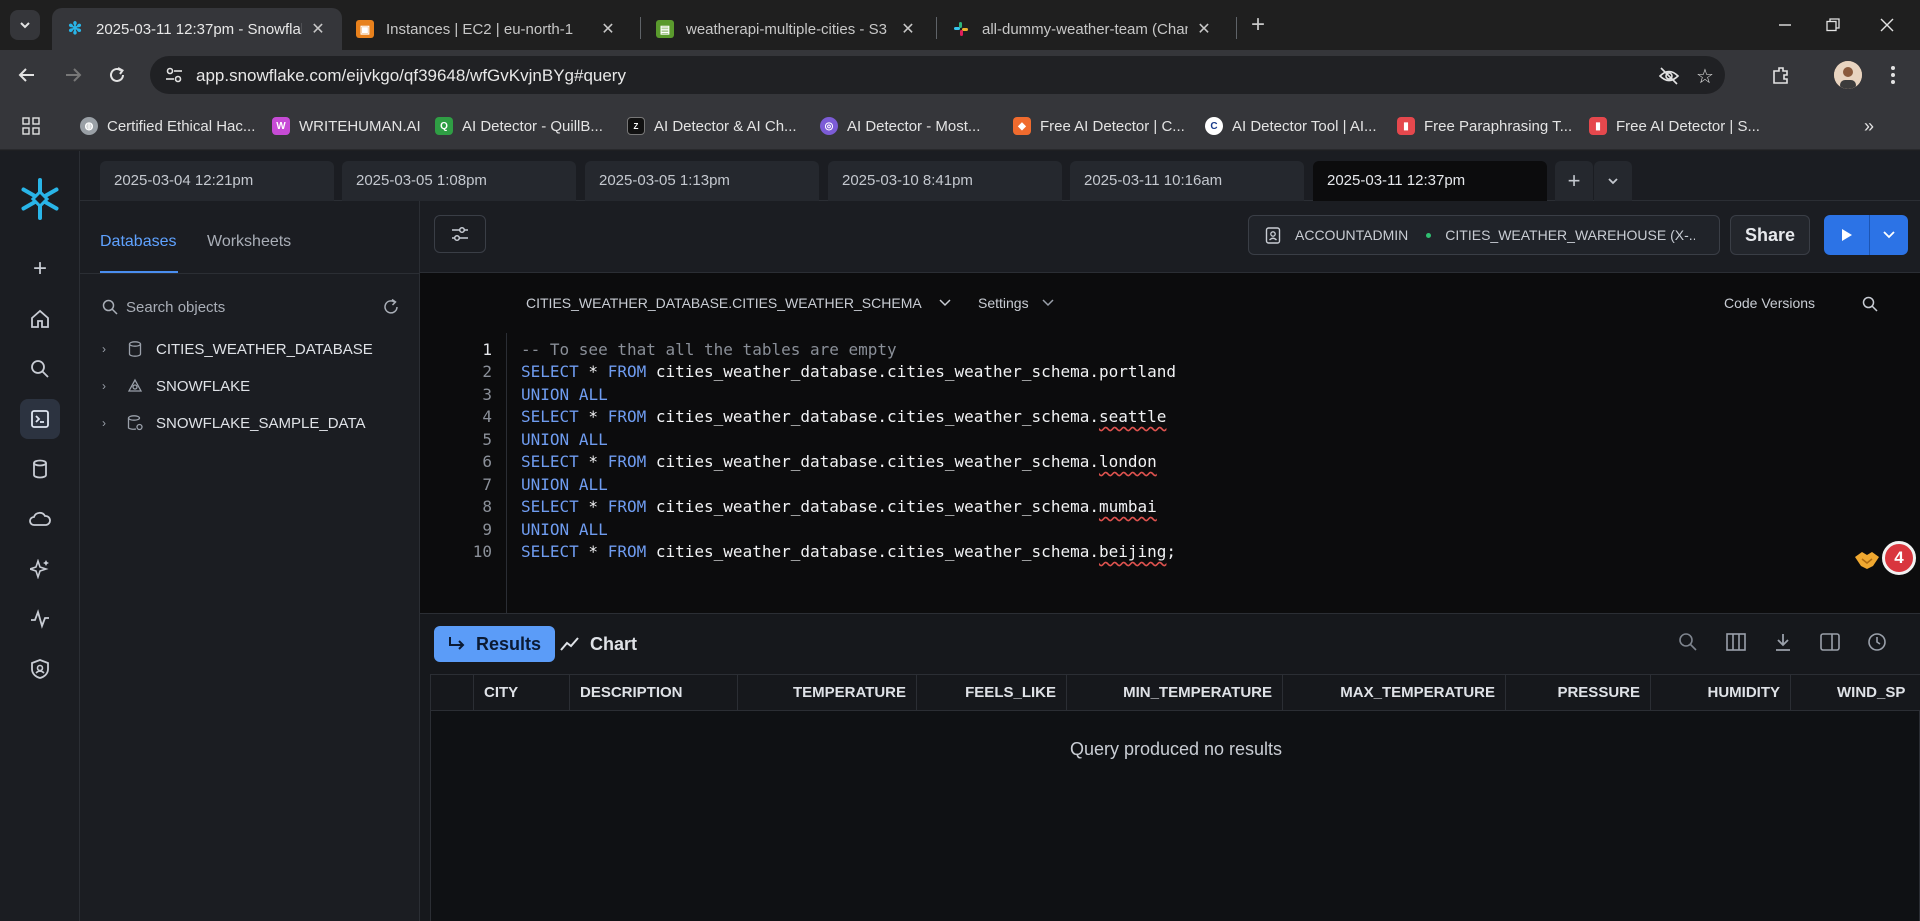 The image size is (1920, 921). I want to click on slack-favicon-icon, so click(961, 29).